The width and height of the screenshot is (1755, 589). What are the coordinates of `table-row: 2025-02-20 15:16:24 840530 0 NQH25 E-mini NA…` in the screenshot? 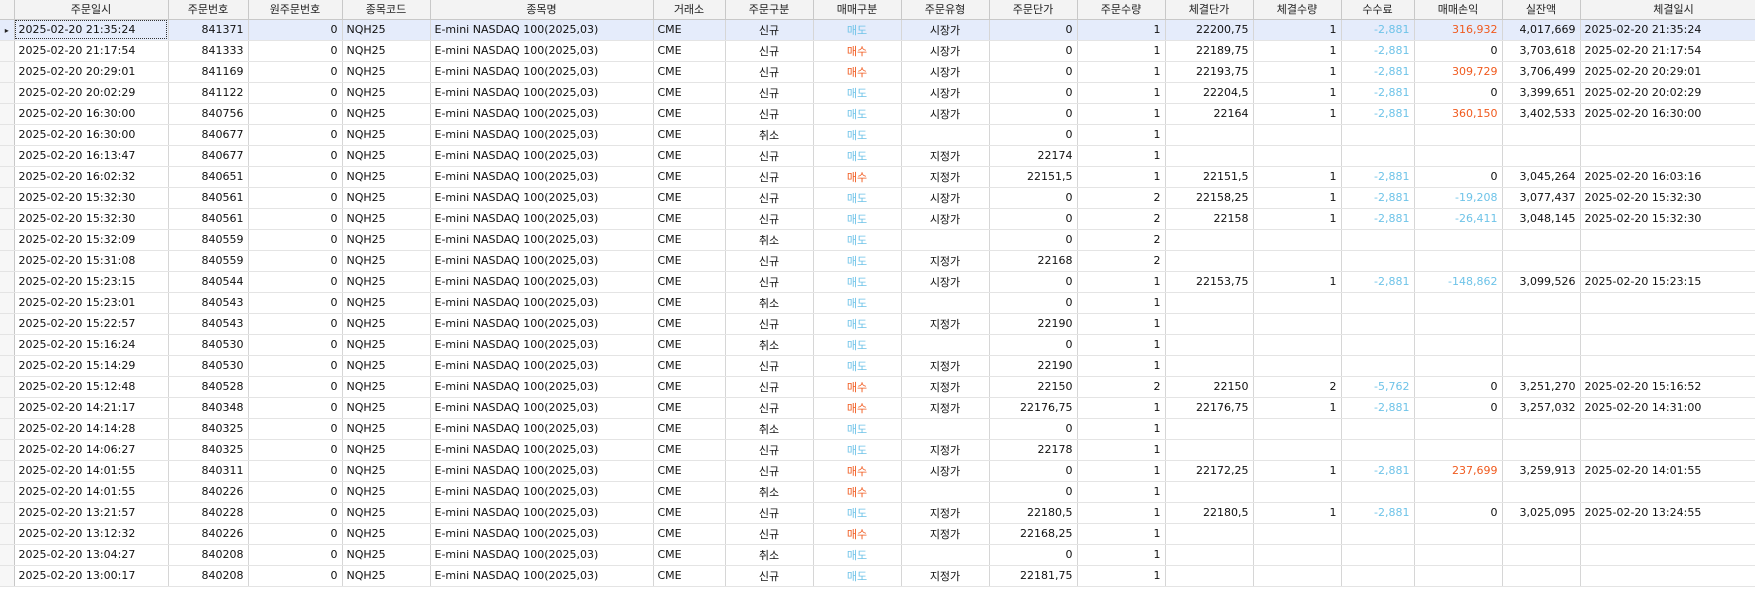 It's located at (877, 345).